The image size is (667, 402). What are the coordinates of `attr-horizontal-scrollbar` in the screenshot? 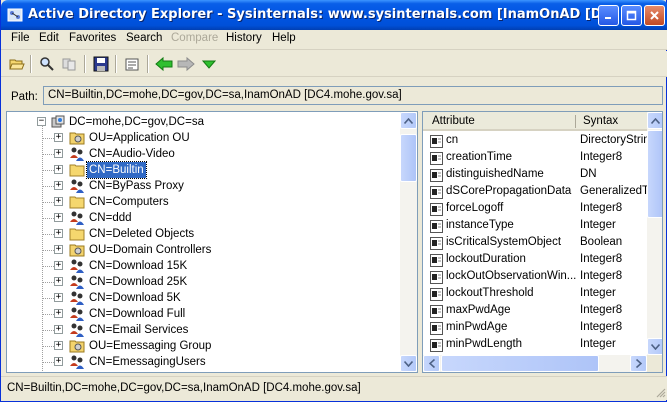 It's located at (535, 363).